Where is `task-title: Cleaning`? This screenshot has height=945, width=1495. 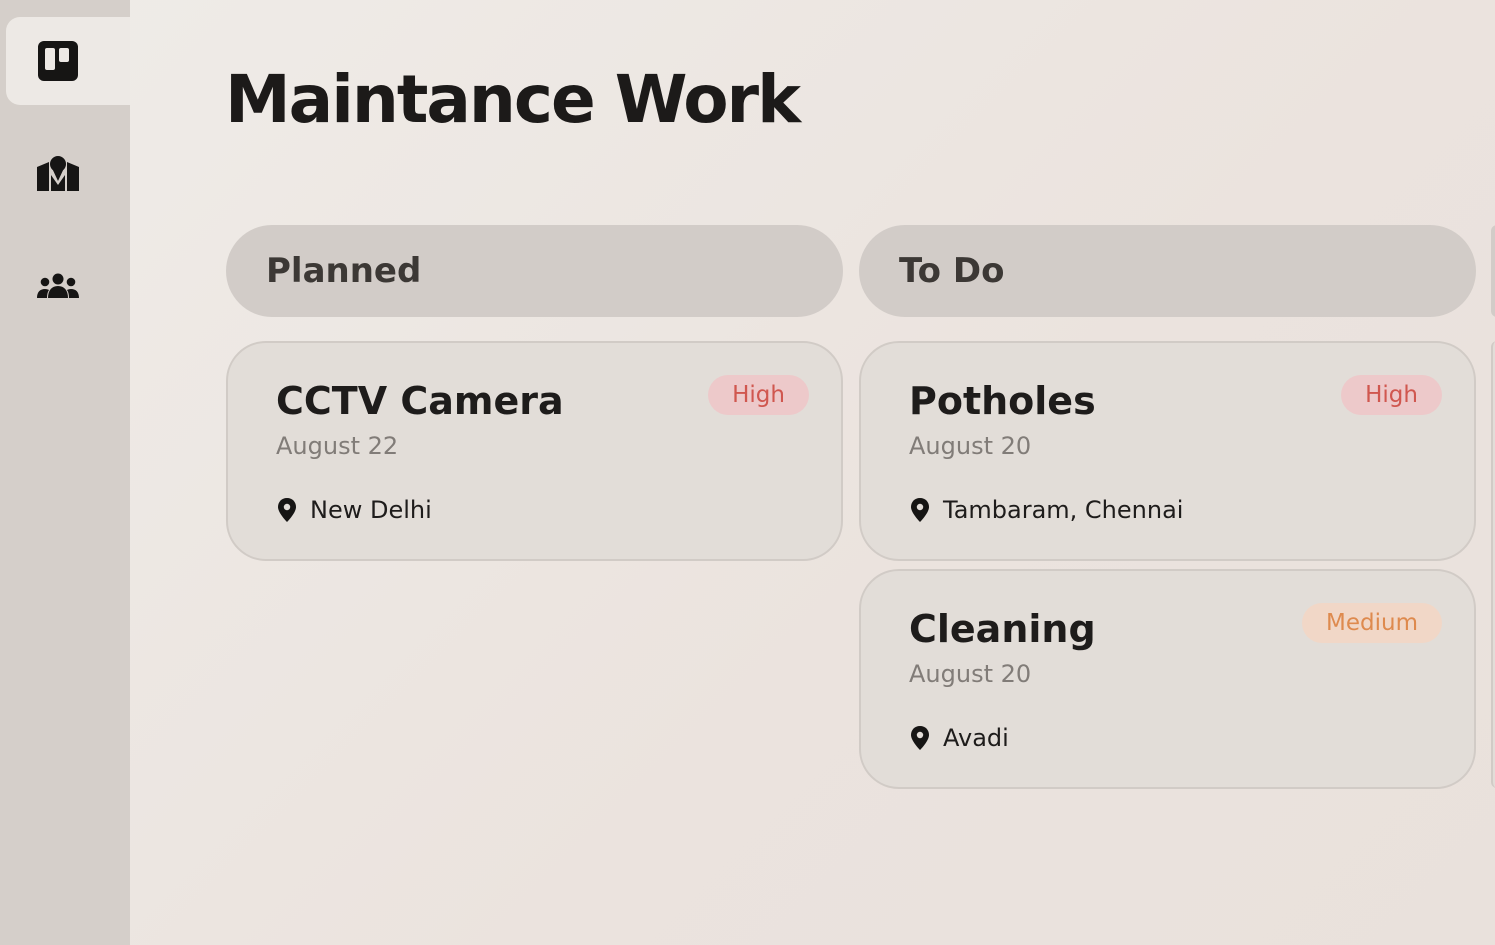
task-title: Cleaning is located at coordinates (1002, 629).